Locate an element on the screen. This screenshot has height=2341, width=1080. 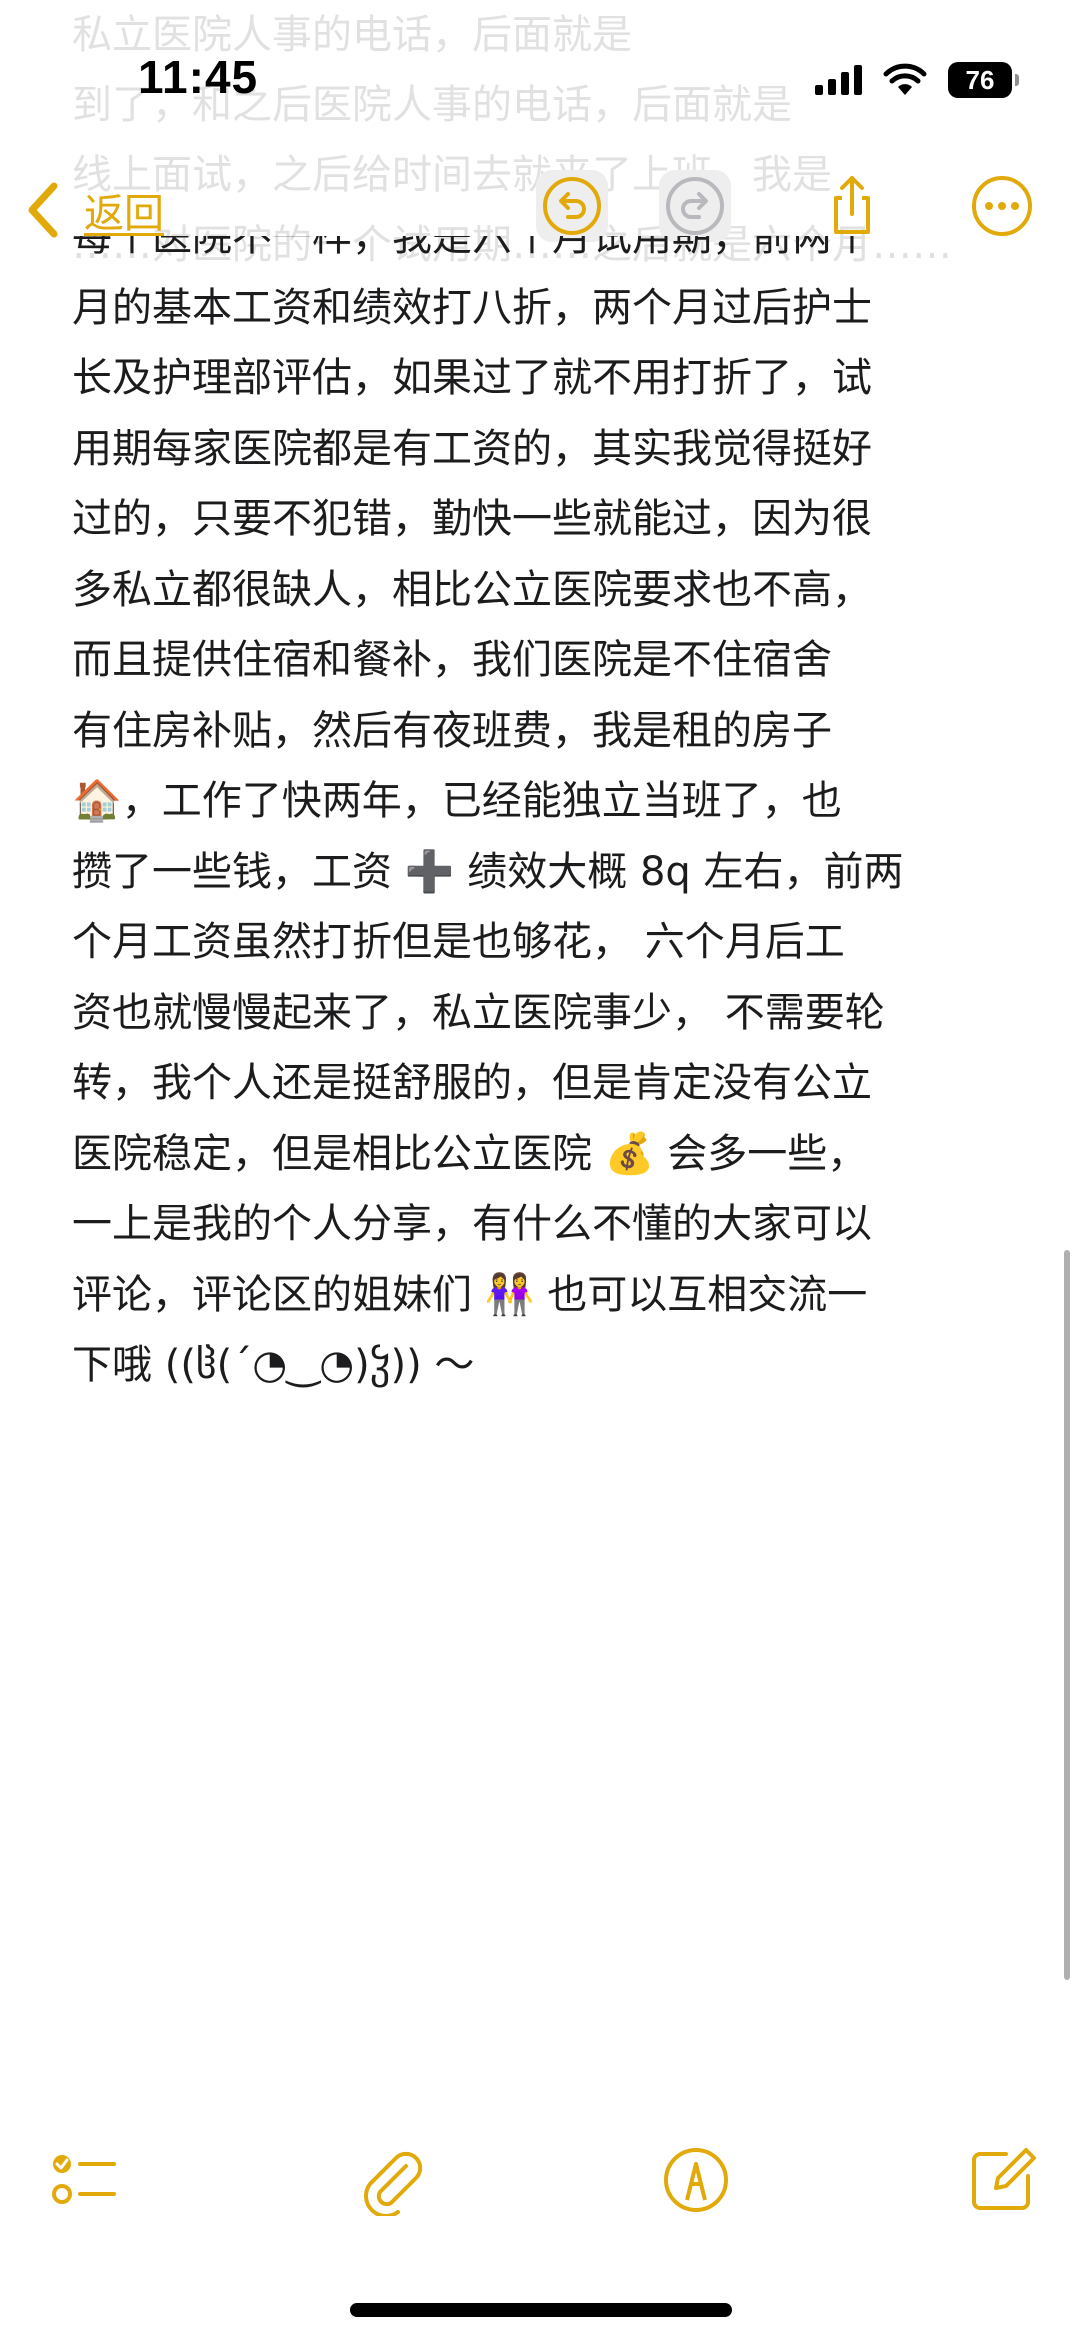
undo-button is located at coordinates (572, 206).